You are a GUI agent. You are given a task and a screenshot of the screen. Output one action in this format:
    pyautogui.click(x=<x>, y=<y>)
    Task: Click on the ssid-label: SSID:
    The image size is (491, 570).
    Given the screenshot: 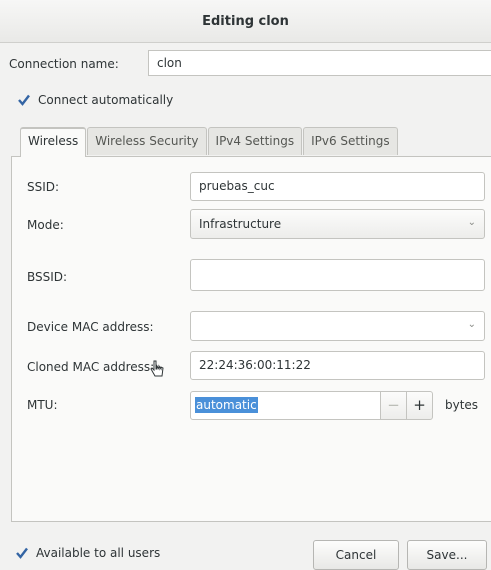 What is the action you would take?
    pyautogui.click(x=43, y=187)
    